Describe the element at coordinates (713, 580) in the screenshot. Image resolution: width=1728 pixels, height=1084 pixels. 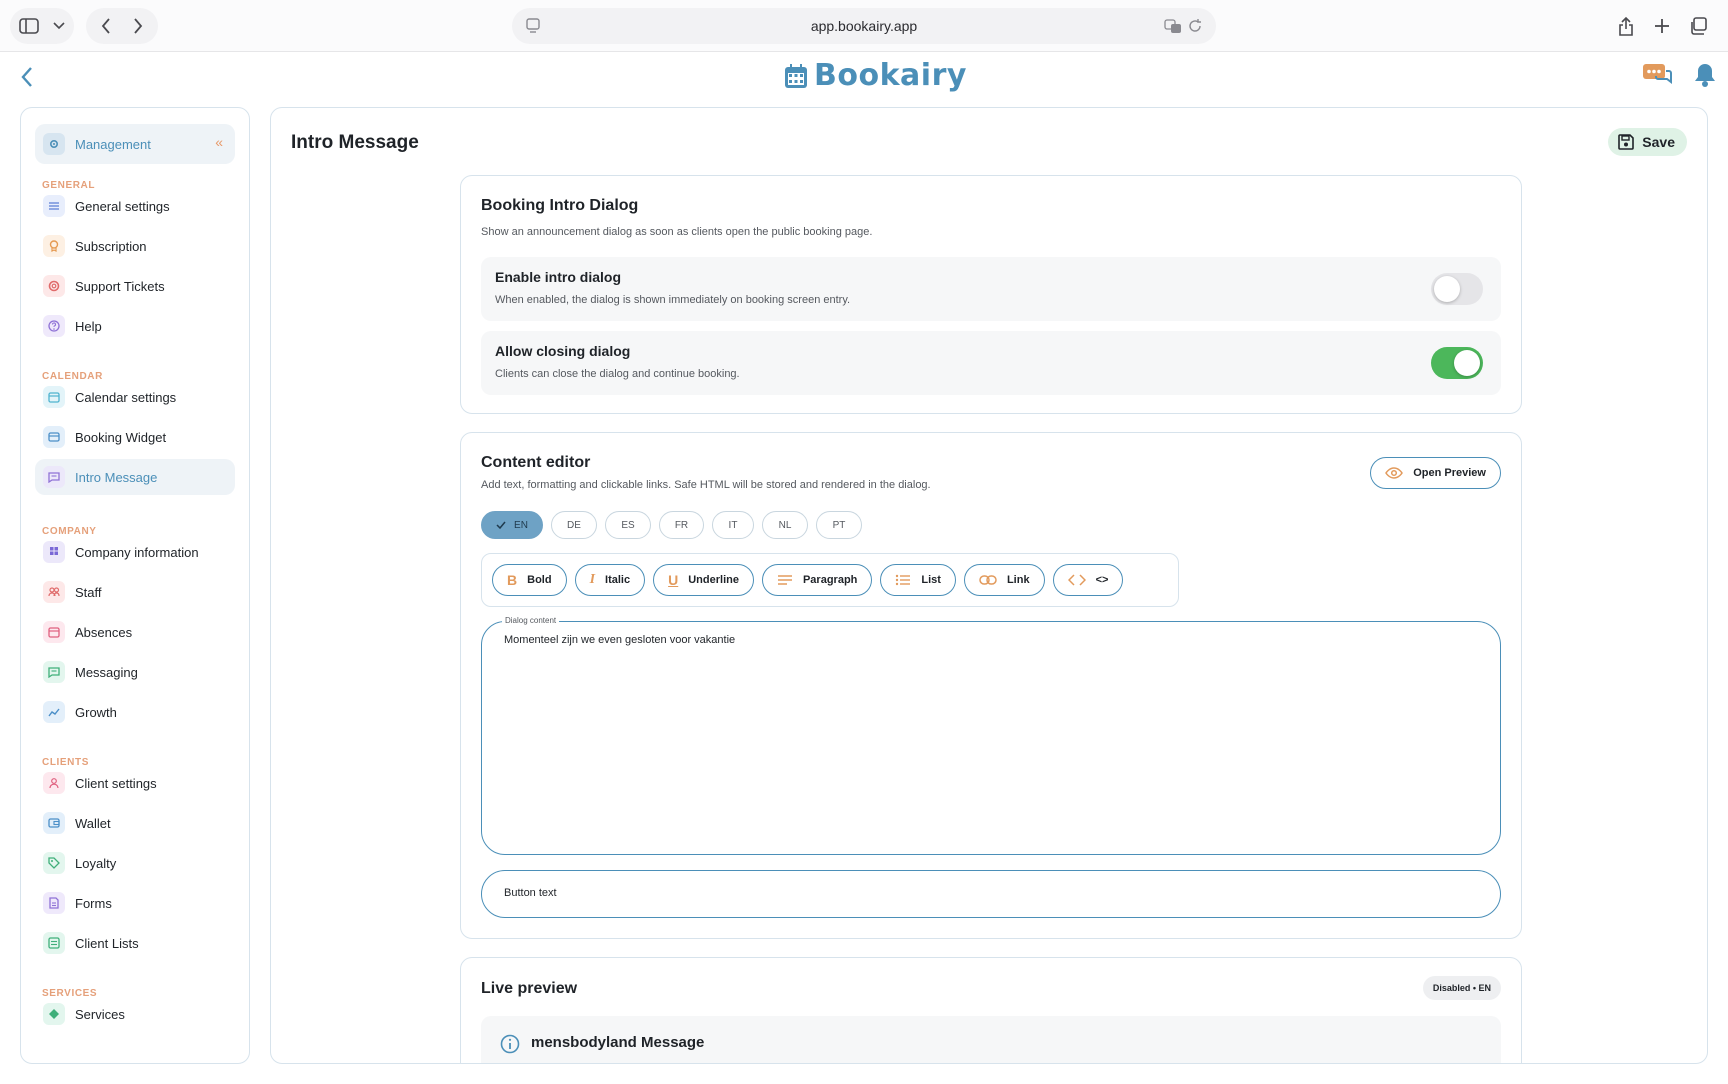
I see `toolbar-button-label: Underline` at that location.